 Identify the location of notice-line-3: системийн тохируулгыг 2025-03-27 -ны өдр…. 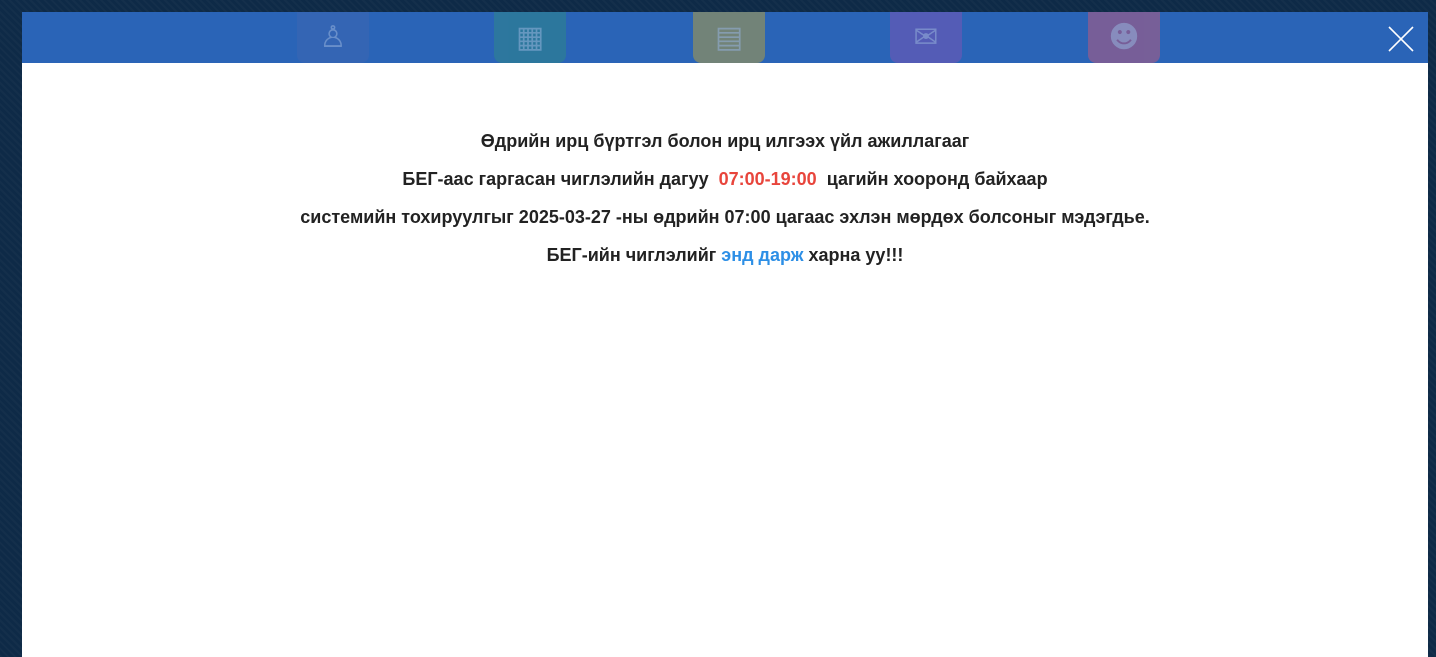
(725, 217).